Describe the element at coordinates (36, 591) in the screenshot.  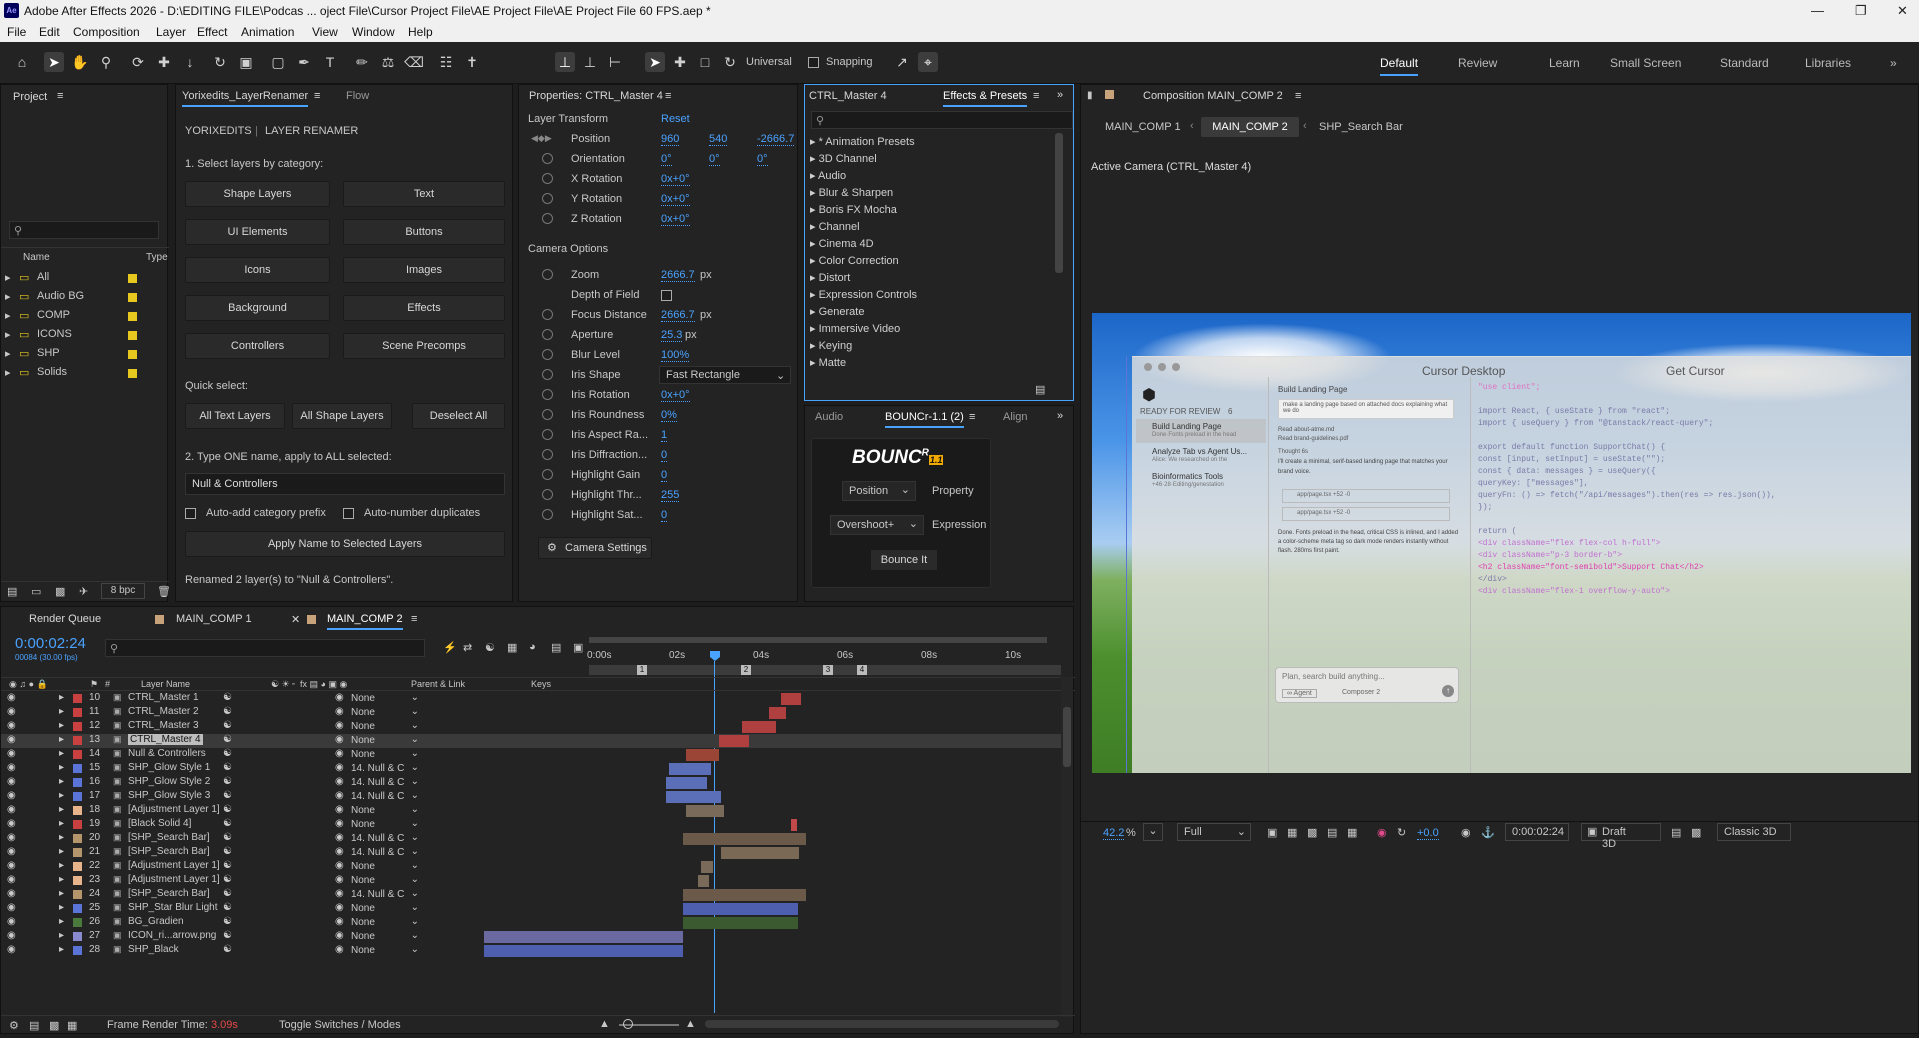
I see `new-folder-icon: ▭` at that location.